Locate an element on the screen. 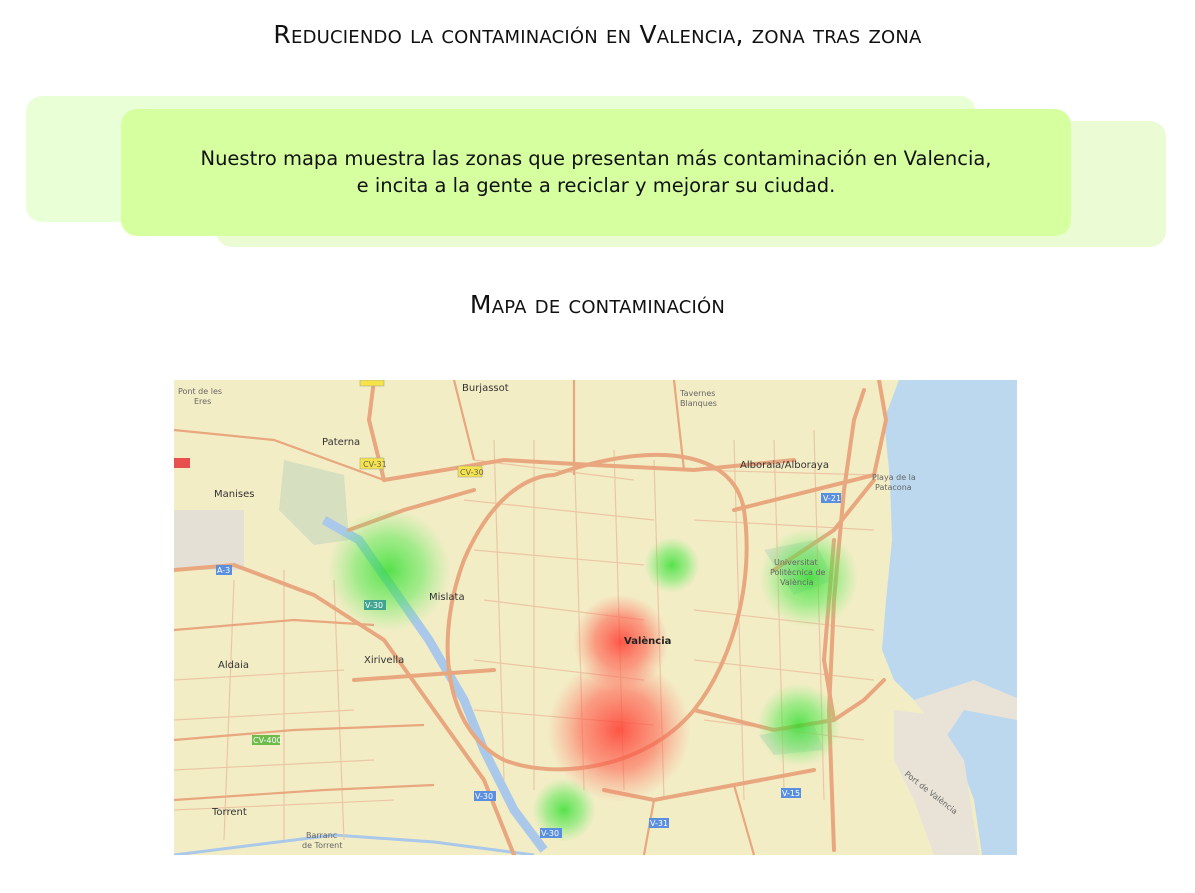  place-platja-2: Patacona is located at coordinates (893, 487).